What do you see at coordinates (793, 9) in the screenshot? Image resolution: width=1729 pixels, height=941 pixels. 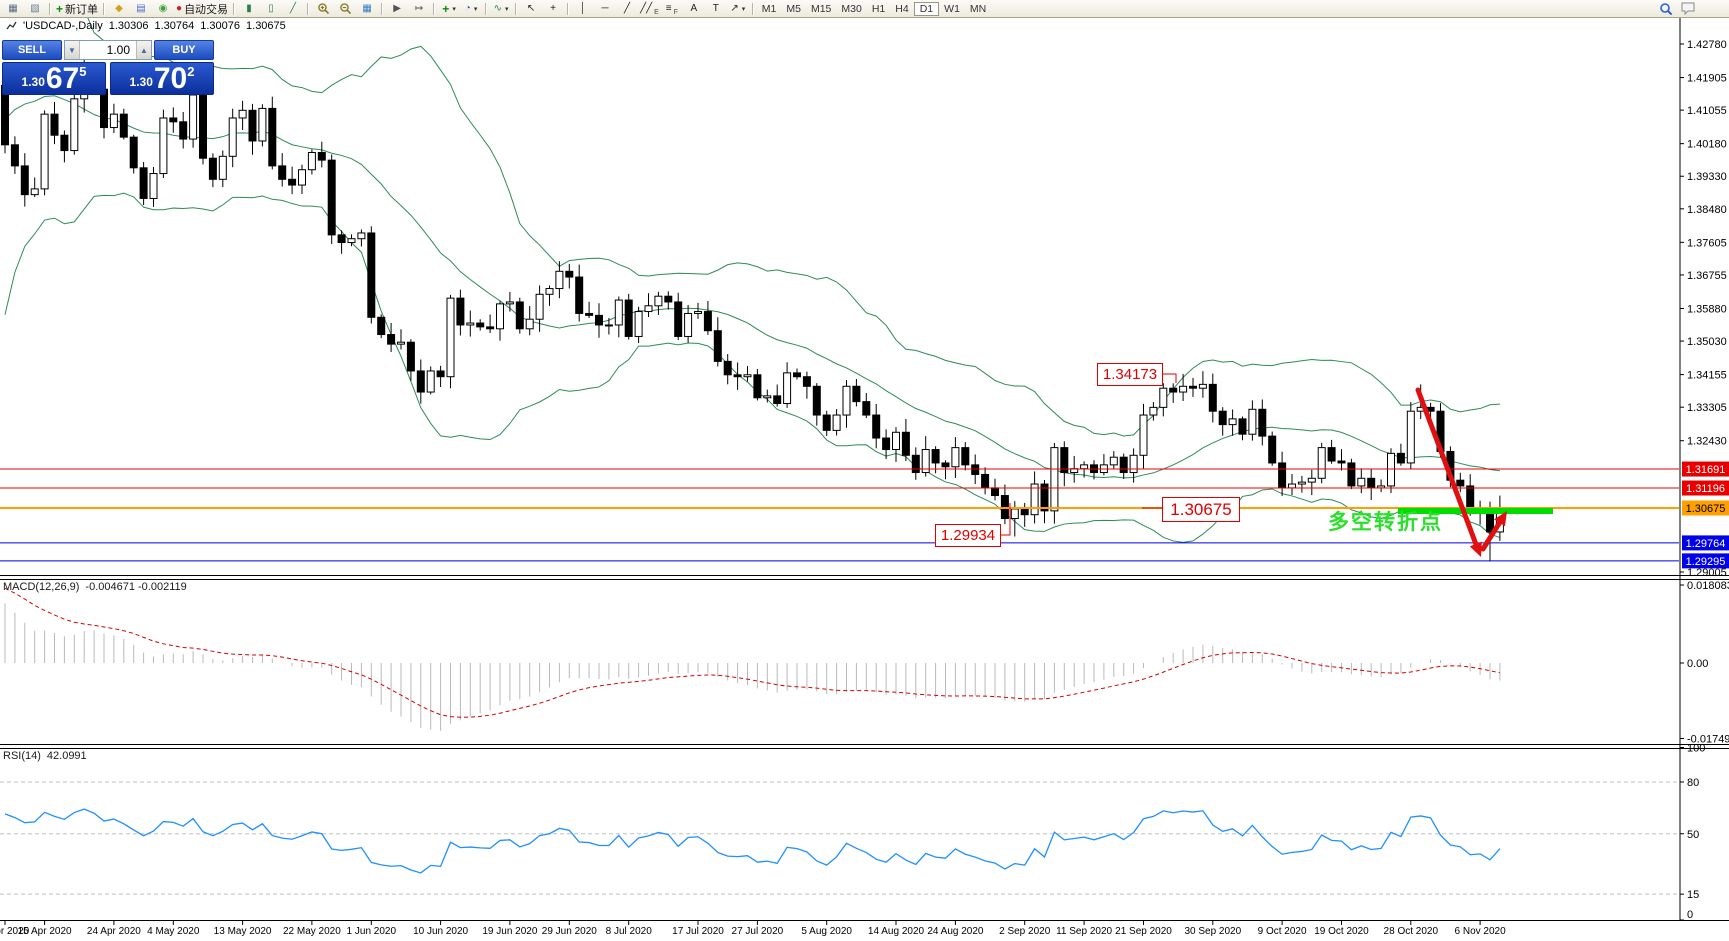 I see `timeframe-M5: M5` at bounding box center [793, 9].